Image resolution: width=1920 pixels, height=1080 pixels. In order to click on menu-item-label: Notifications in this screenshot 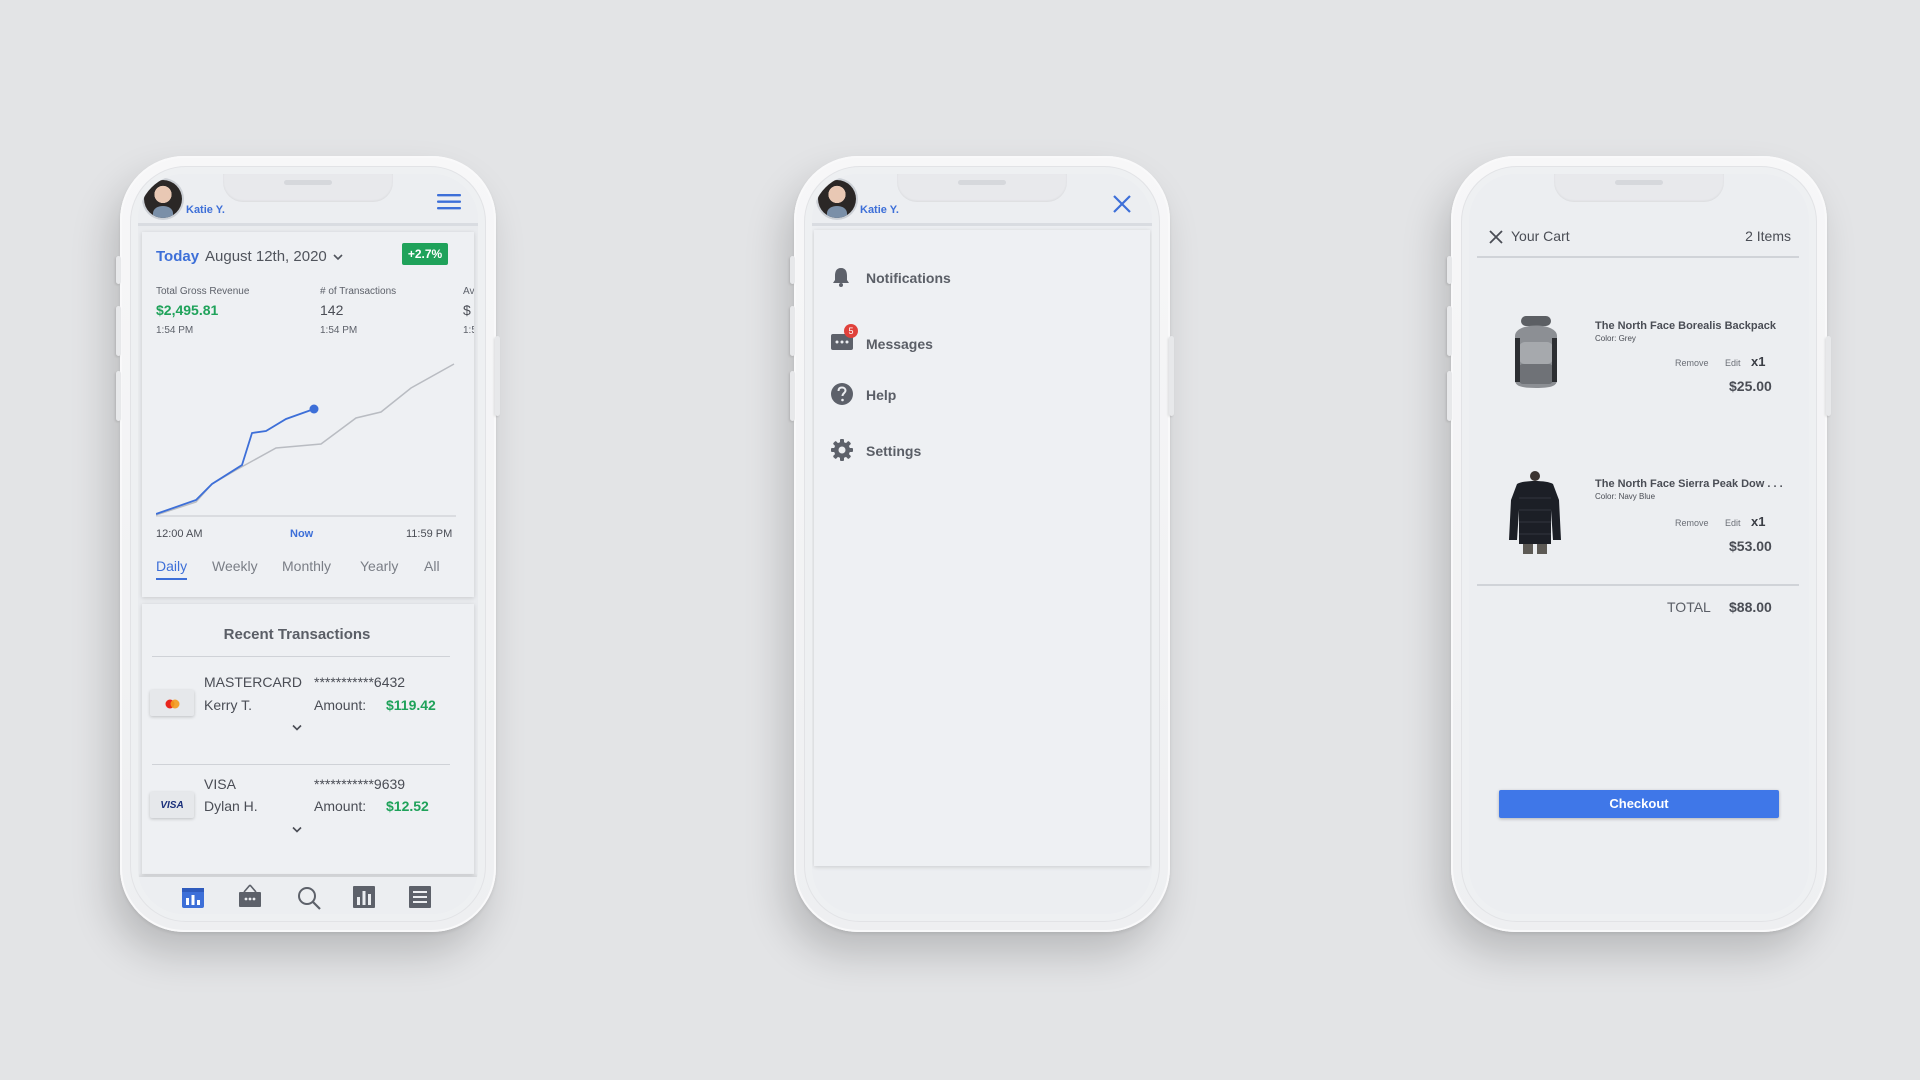, I will do `click(908, 278)`.